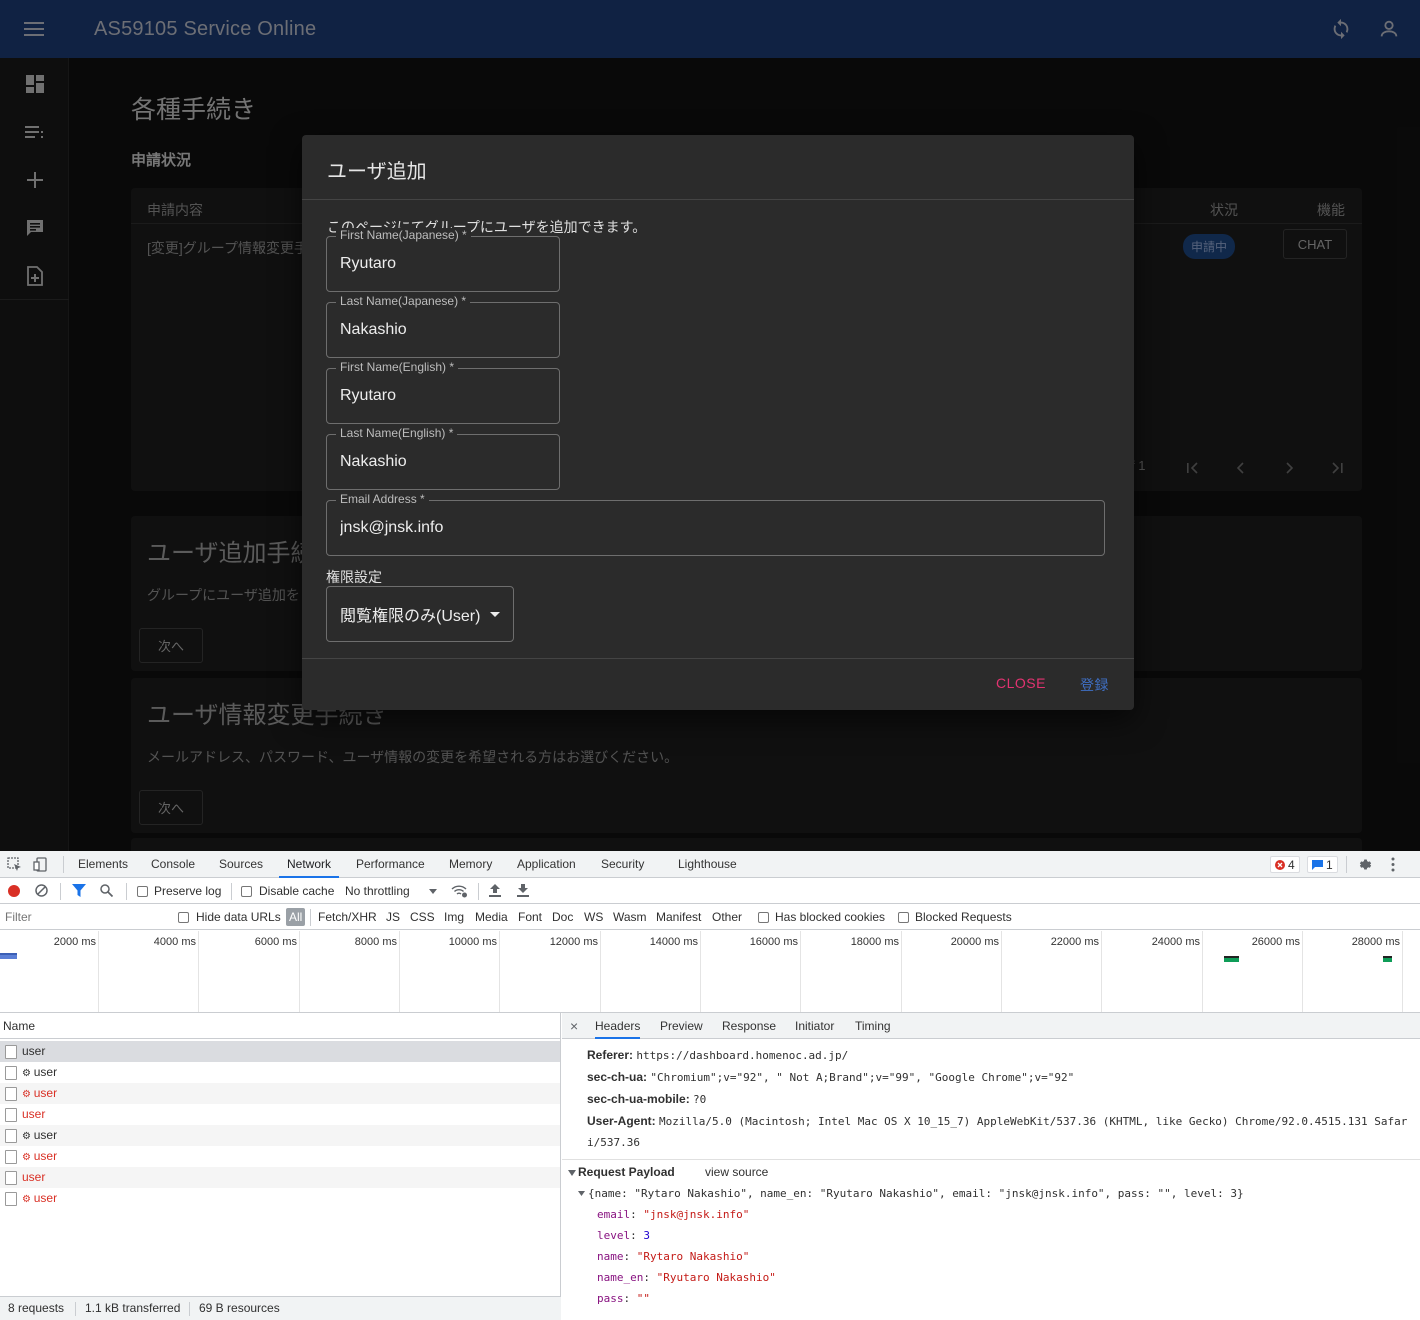 Image resolution: width=1420 pixels, height=1320 pixels. I want to click on view-source-link: view source, so click(736, 1172).